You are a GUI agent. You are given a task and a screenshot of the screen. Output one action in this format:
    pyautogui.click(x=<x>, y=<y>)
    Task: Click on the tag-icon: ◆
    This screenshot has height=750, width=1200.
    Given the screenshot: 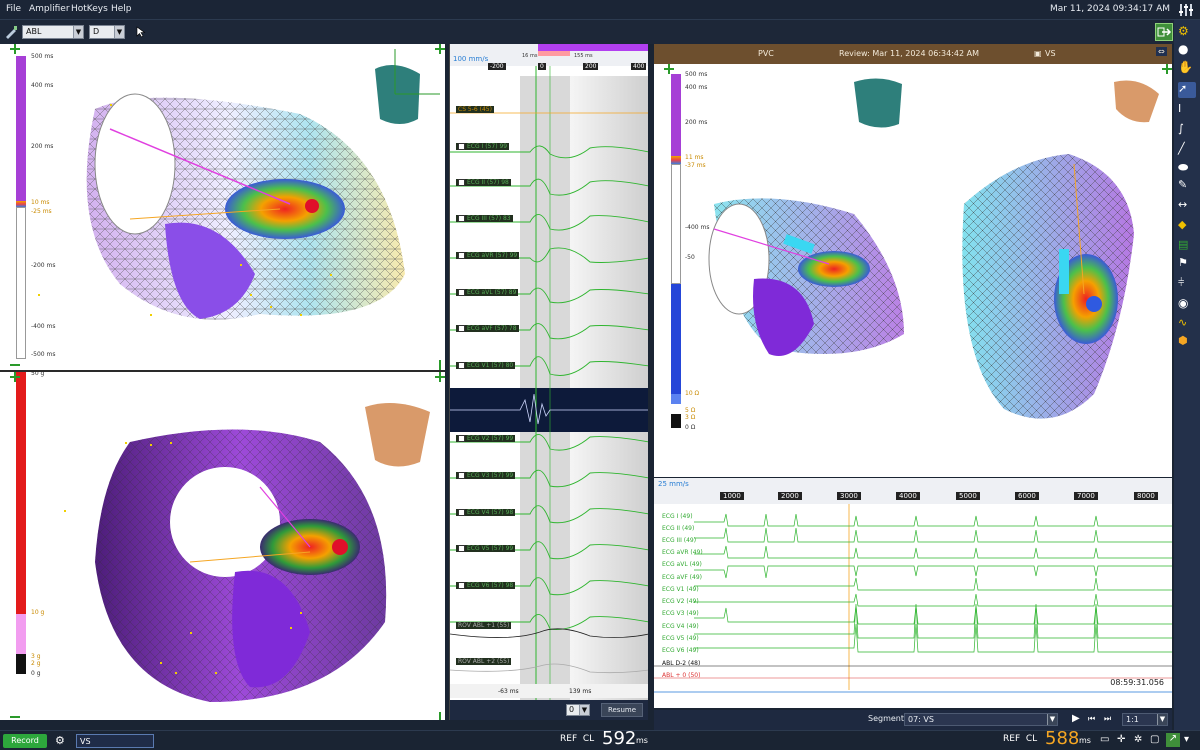 What is the action you would take?
    pyautogui.click(x=1187, y=226)
    